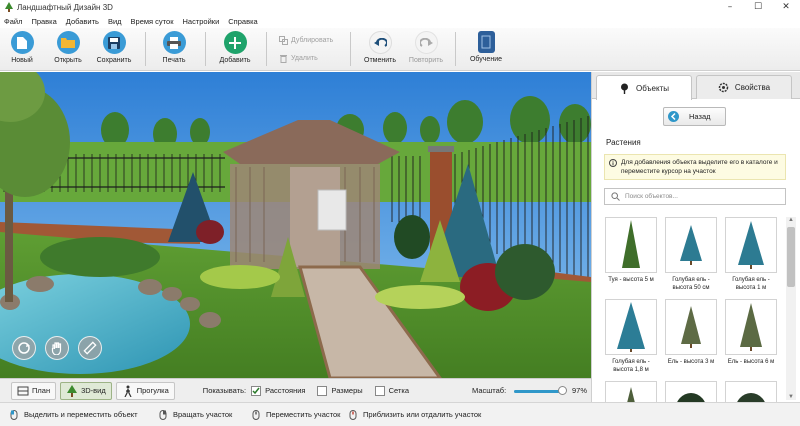  I want to click on pan-view-button, so click(57, 348).